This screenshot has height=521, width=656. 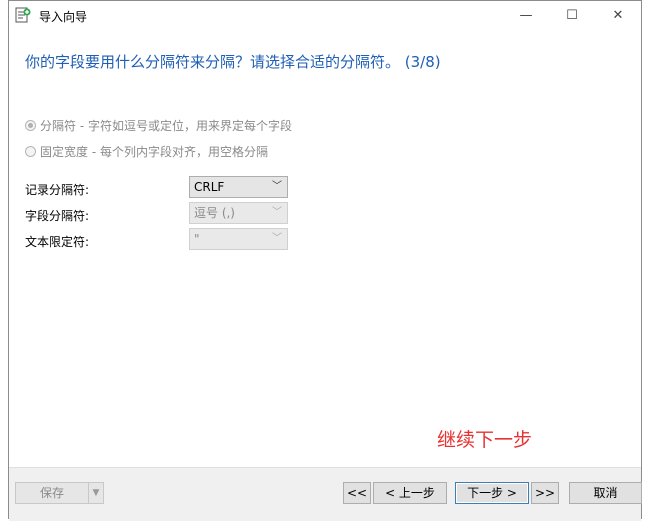 I want to click on delimited-option-label: 分隔符 - 字符如逗号或定位，用来界定每个字段, so click(x=166, y=126).